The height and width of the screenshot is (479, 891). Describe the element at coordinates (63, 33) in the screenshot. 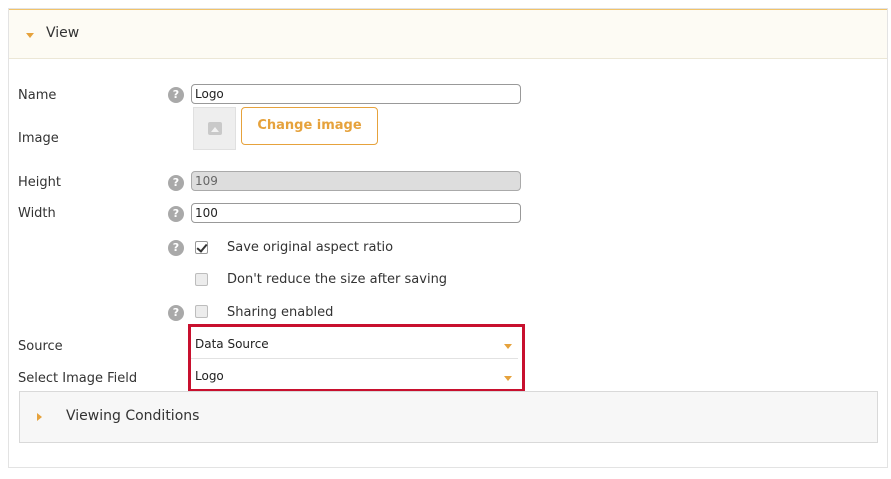

I see `view-panel-title: View` at that location.